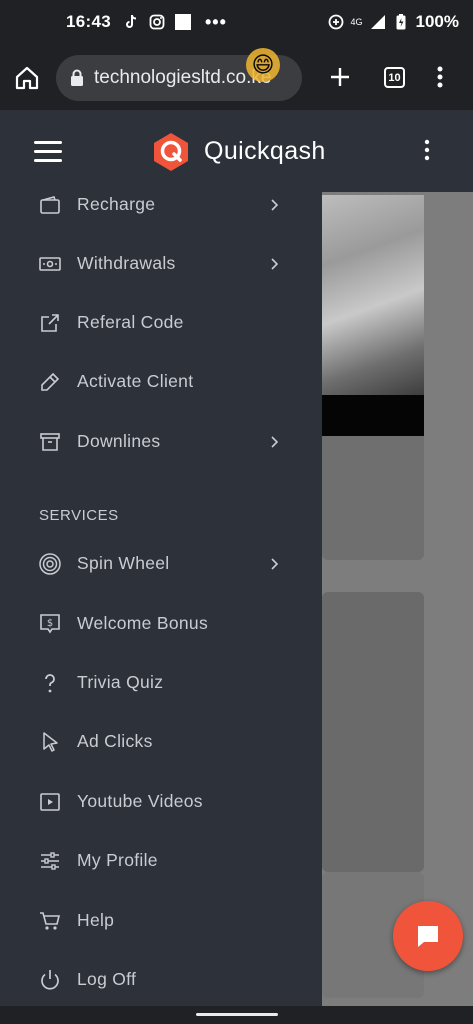 Image resolution: width=473 pixels, height=1024 pixels. I want to click on menu-item-label: Recharge, so click(116, 204).